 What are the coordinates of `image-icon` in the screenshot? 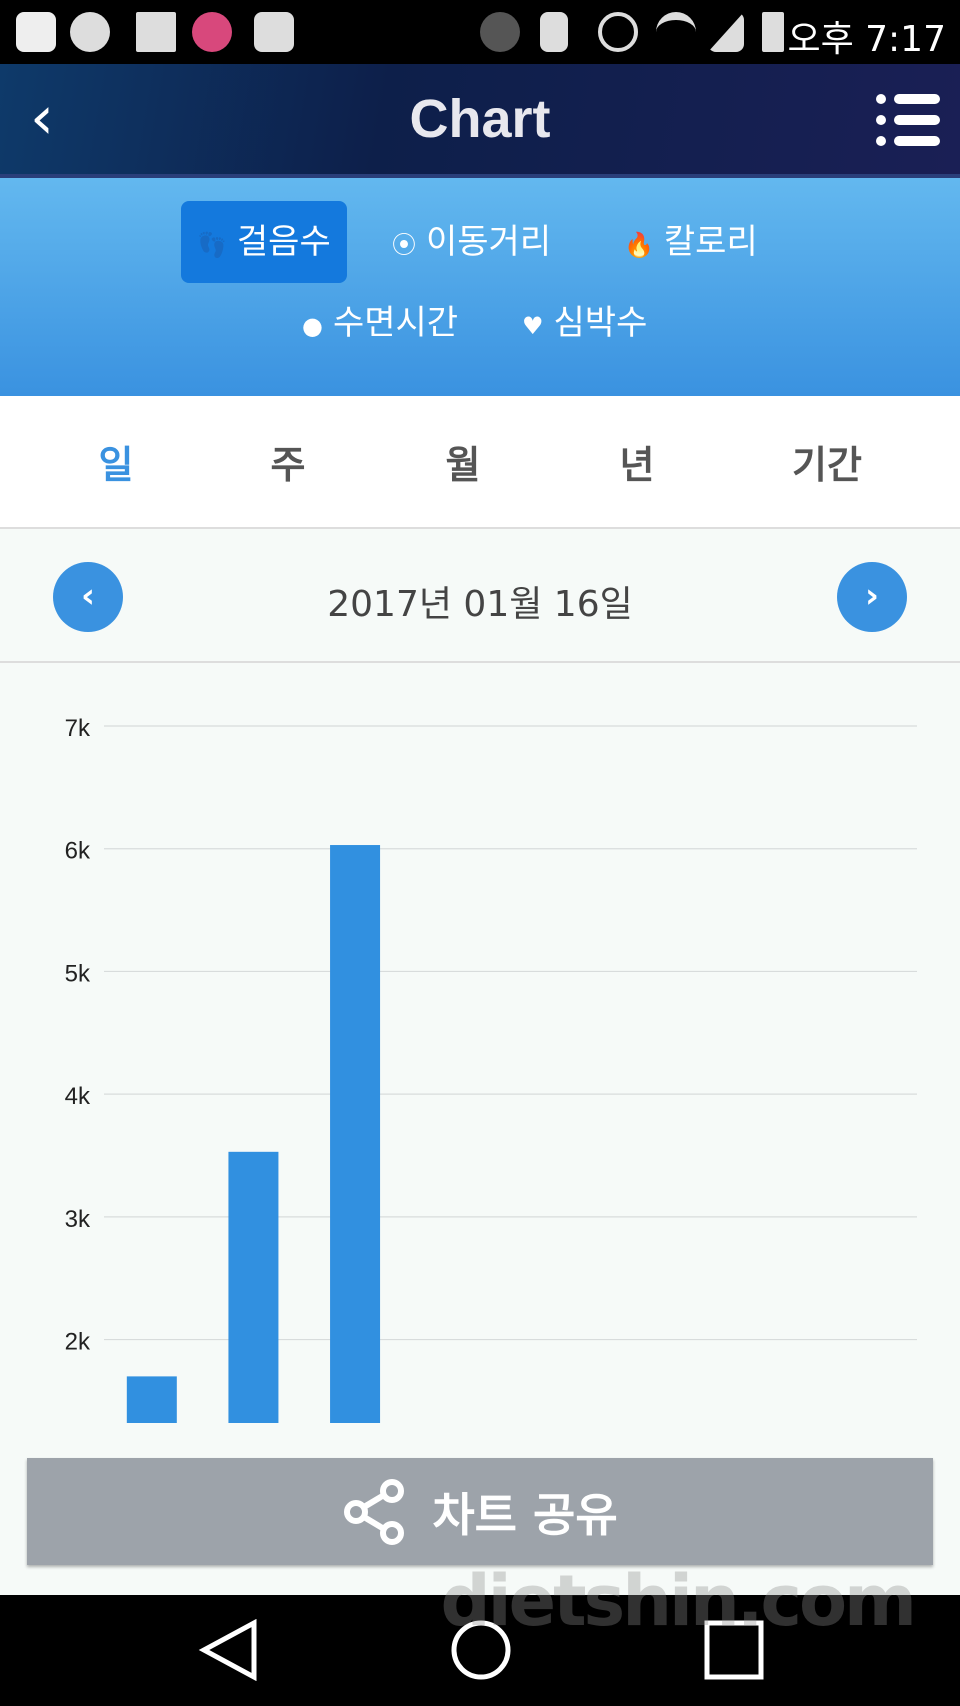 It's located at (156, 32).